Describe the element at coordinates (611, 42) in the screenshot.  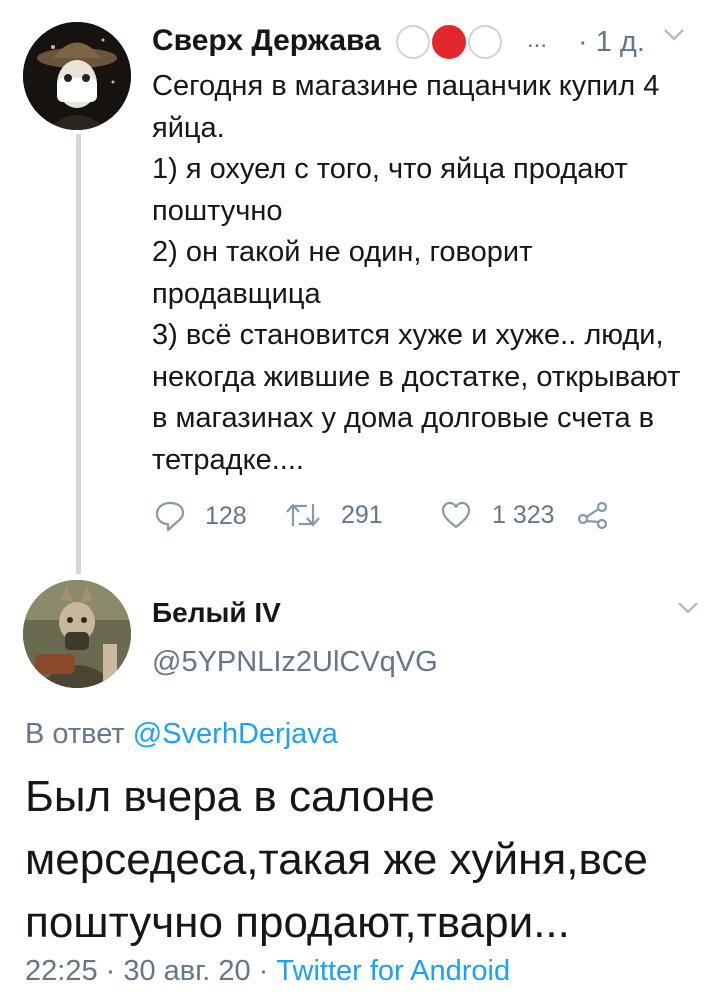
I see `tweet-time: · 1 д.` at that location.